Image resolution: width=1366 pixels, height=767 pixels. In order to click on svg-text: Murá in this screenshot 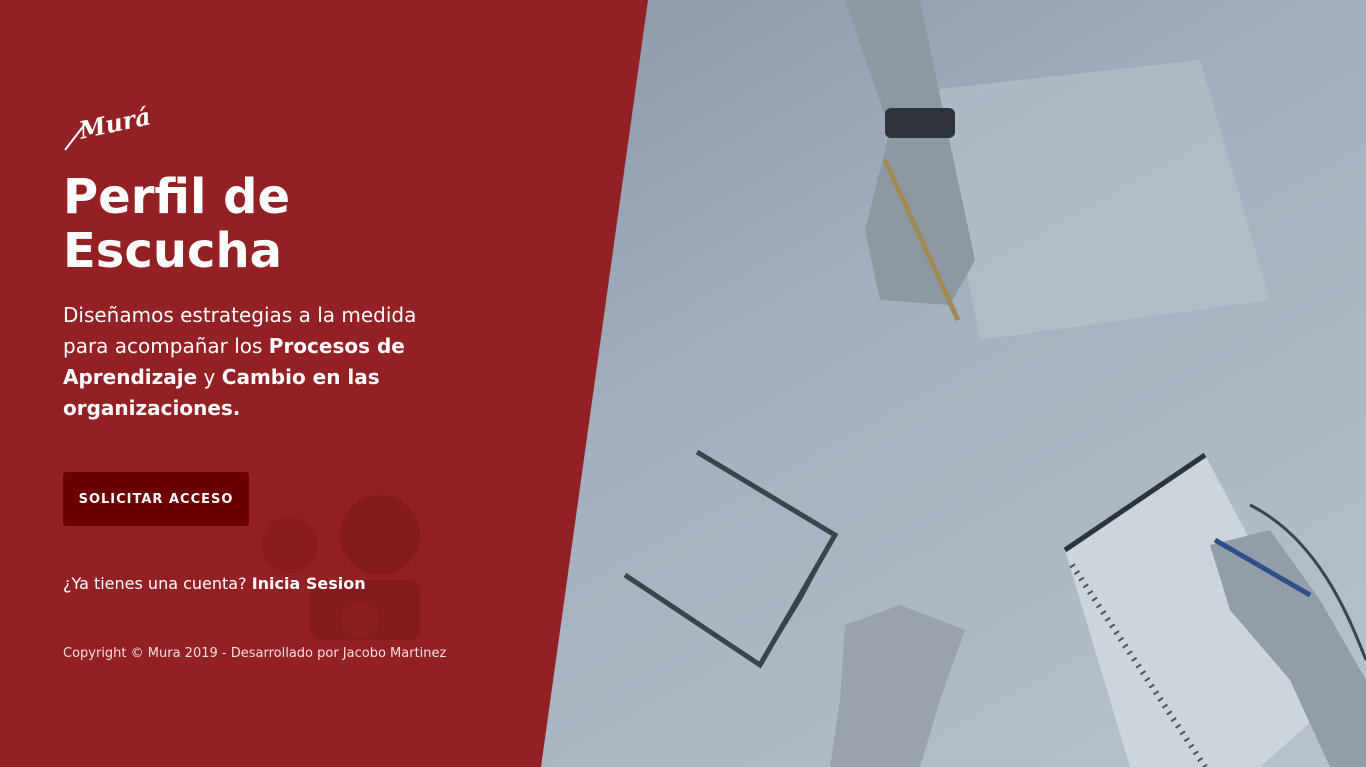, I will do `click(114, 123)`.